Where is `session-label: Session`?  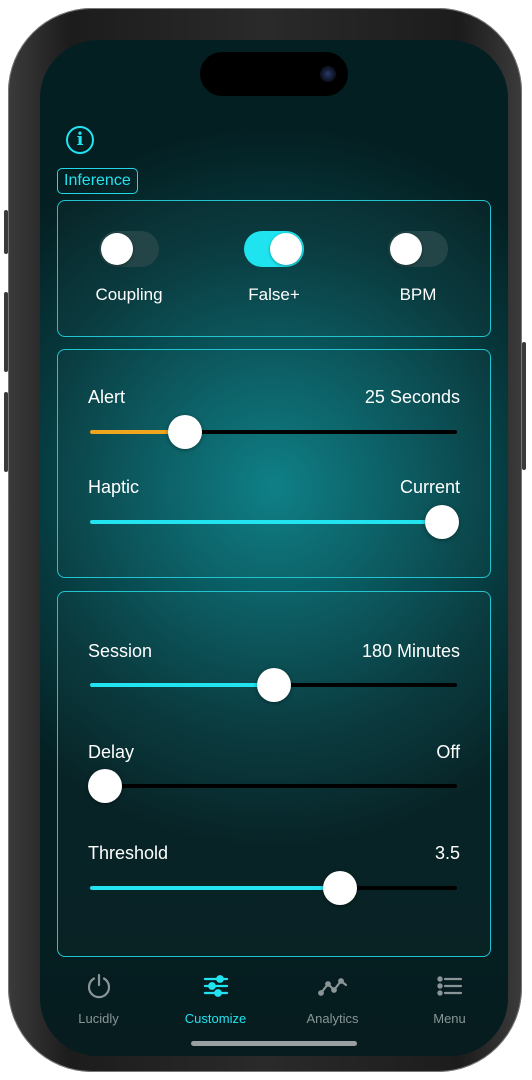 session-label: Session is located at coordinates (120, 651).